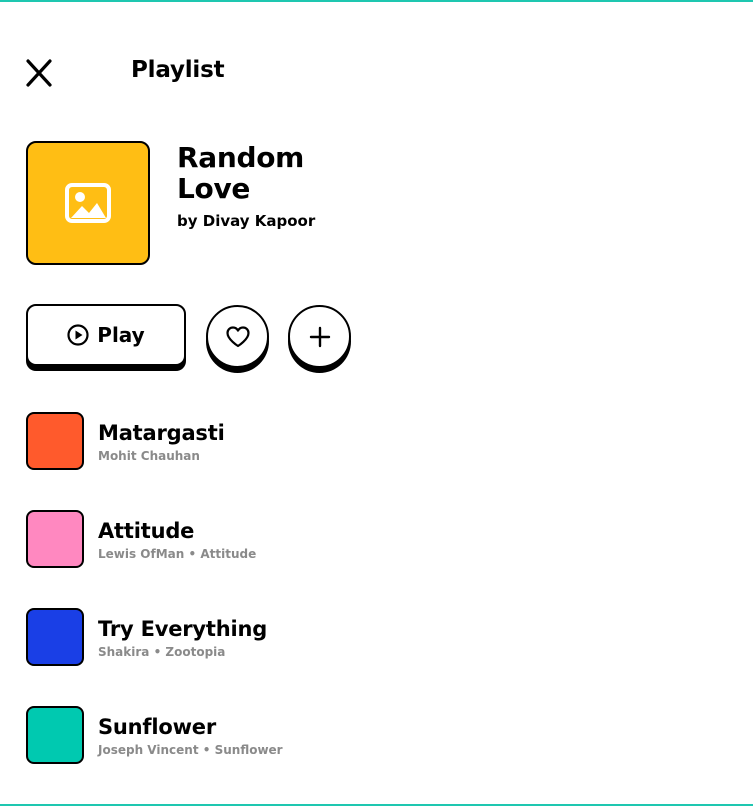 The image size is (753, 806). Describe the element at coordinates (326, 441) in the screenshot. I see `track-item: Matargasti Mohit Chauhan` at that location.